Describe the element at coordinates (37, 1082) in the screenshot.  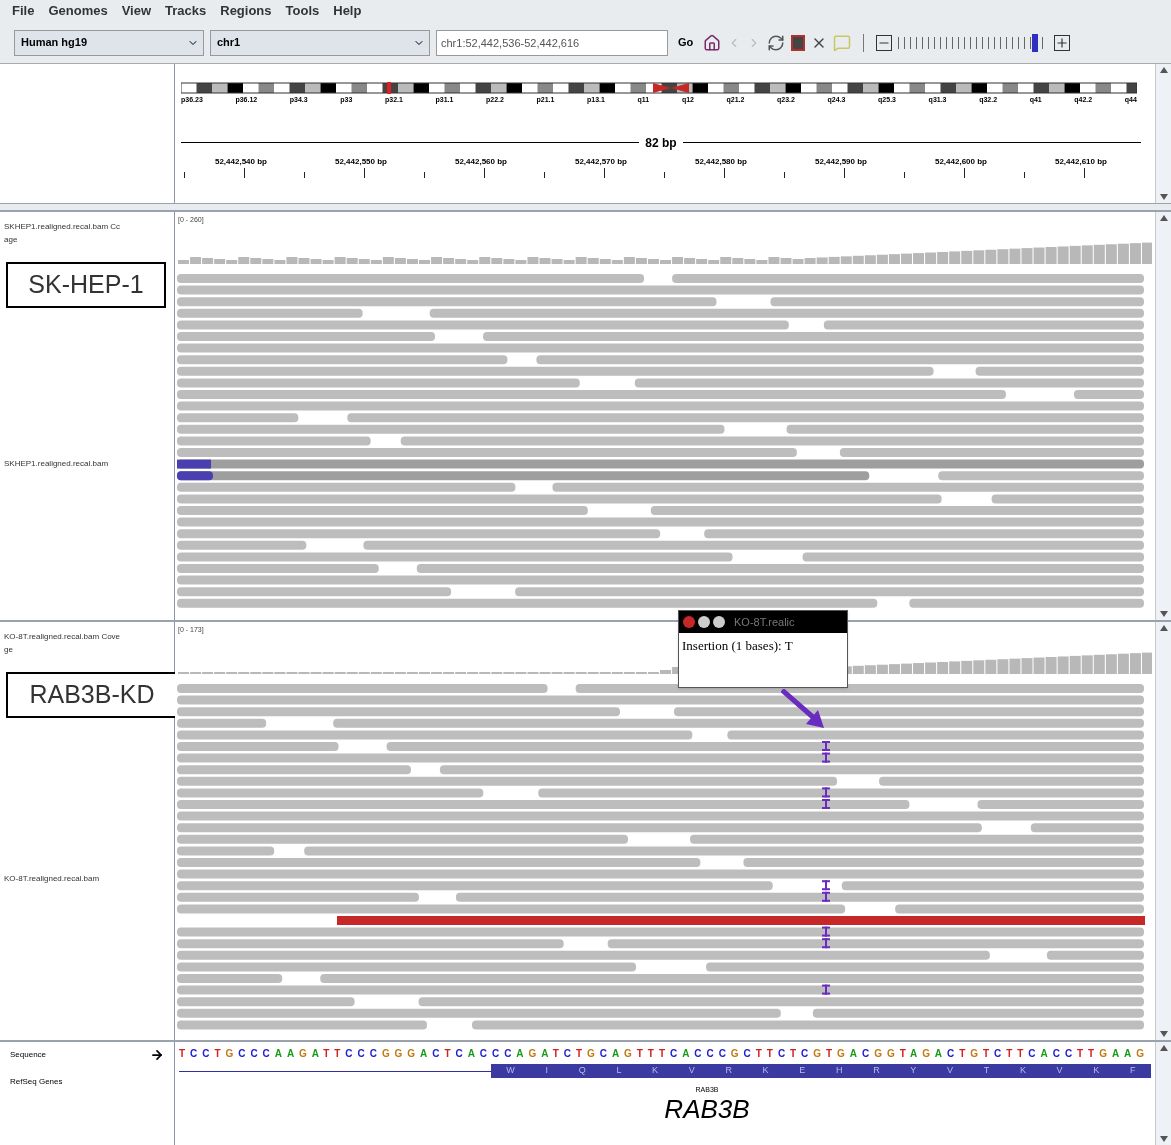
I see `track-name: RefSeq Genes` at that location.